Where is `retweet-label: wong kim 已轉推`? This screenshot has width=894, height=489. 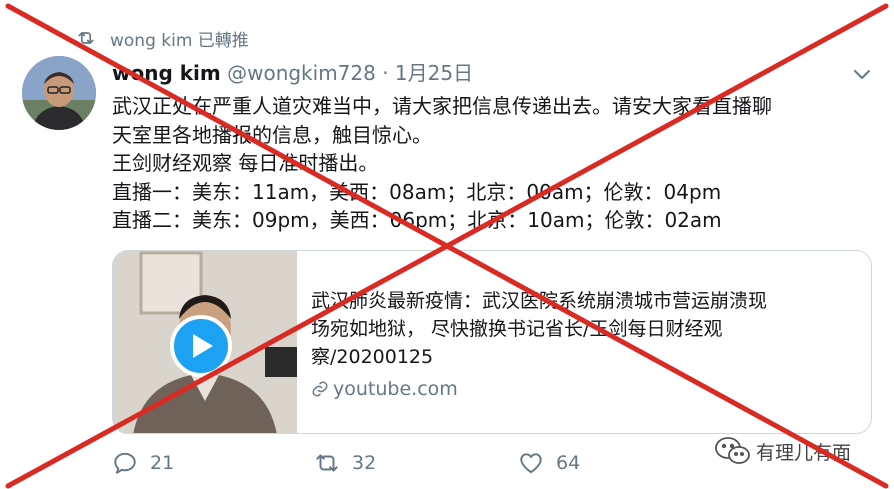
retweet-label: wong kim 已轉推 is located at coordinates (179, 40).